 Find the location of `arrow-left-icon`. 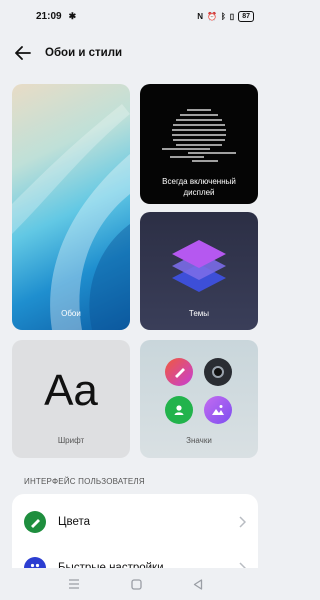

arrow-left-icon is located at coordinates (23, 53).